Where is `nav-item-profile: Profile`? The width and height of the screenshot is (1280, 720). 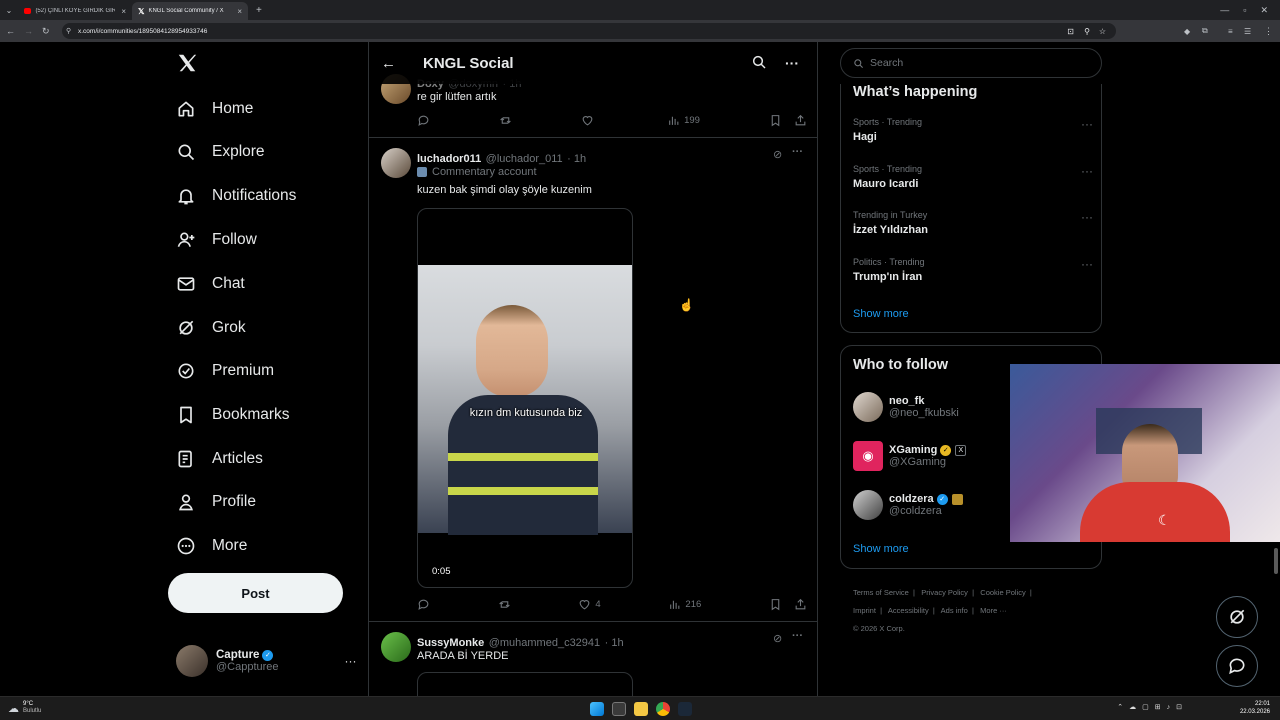 nav-item-profile: Profile is located at coordinates (216, 502).